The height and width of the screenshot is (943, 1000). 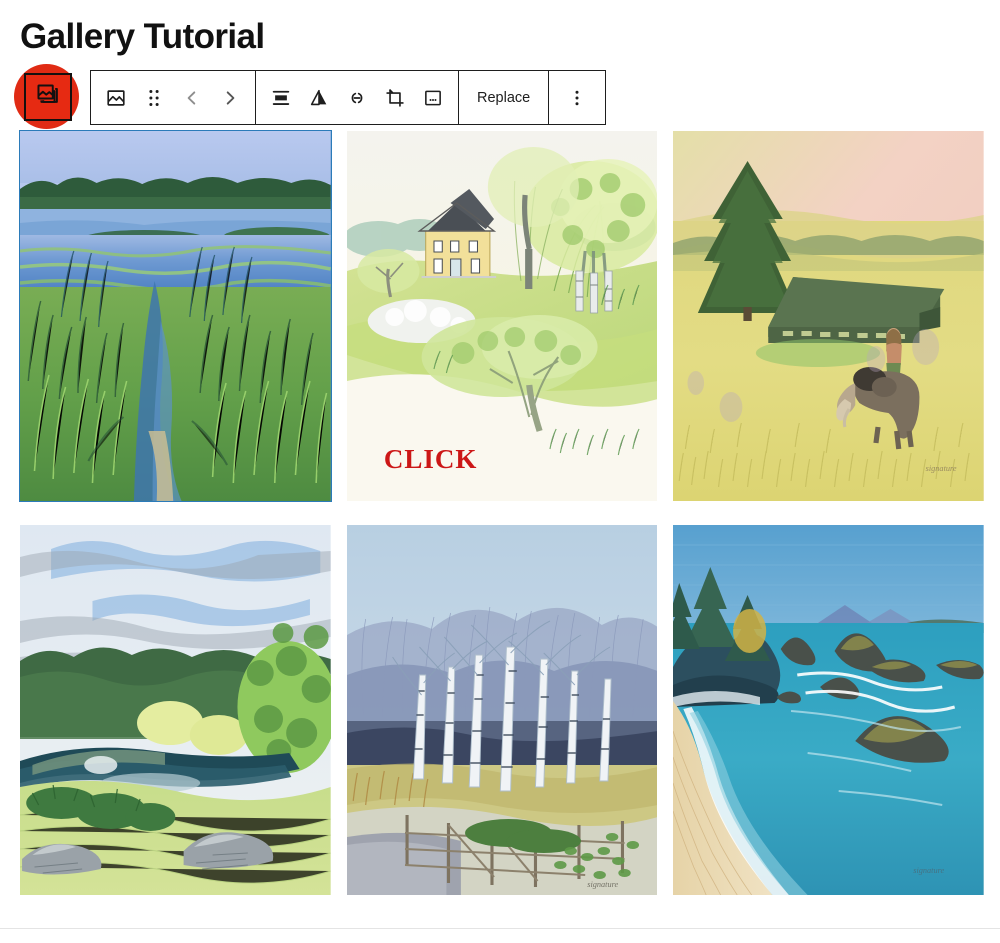 I want to click on marsh-lake-illustration, so click(x=175, y=316).